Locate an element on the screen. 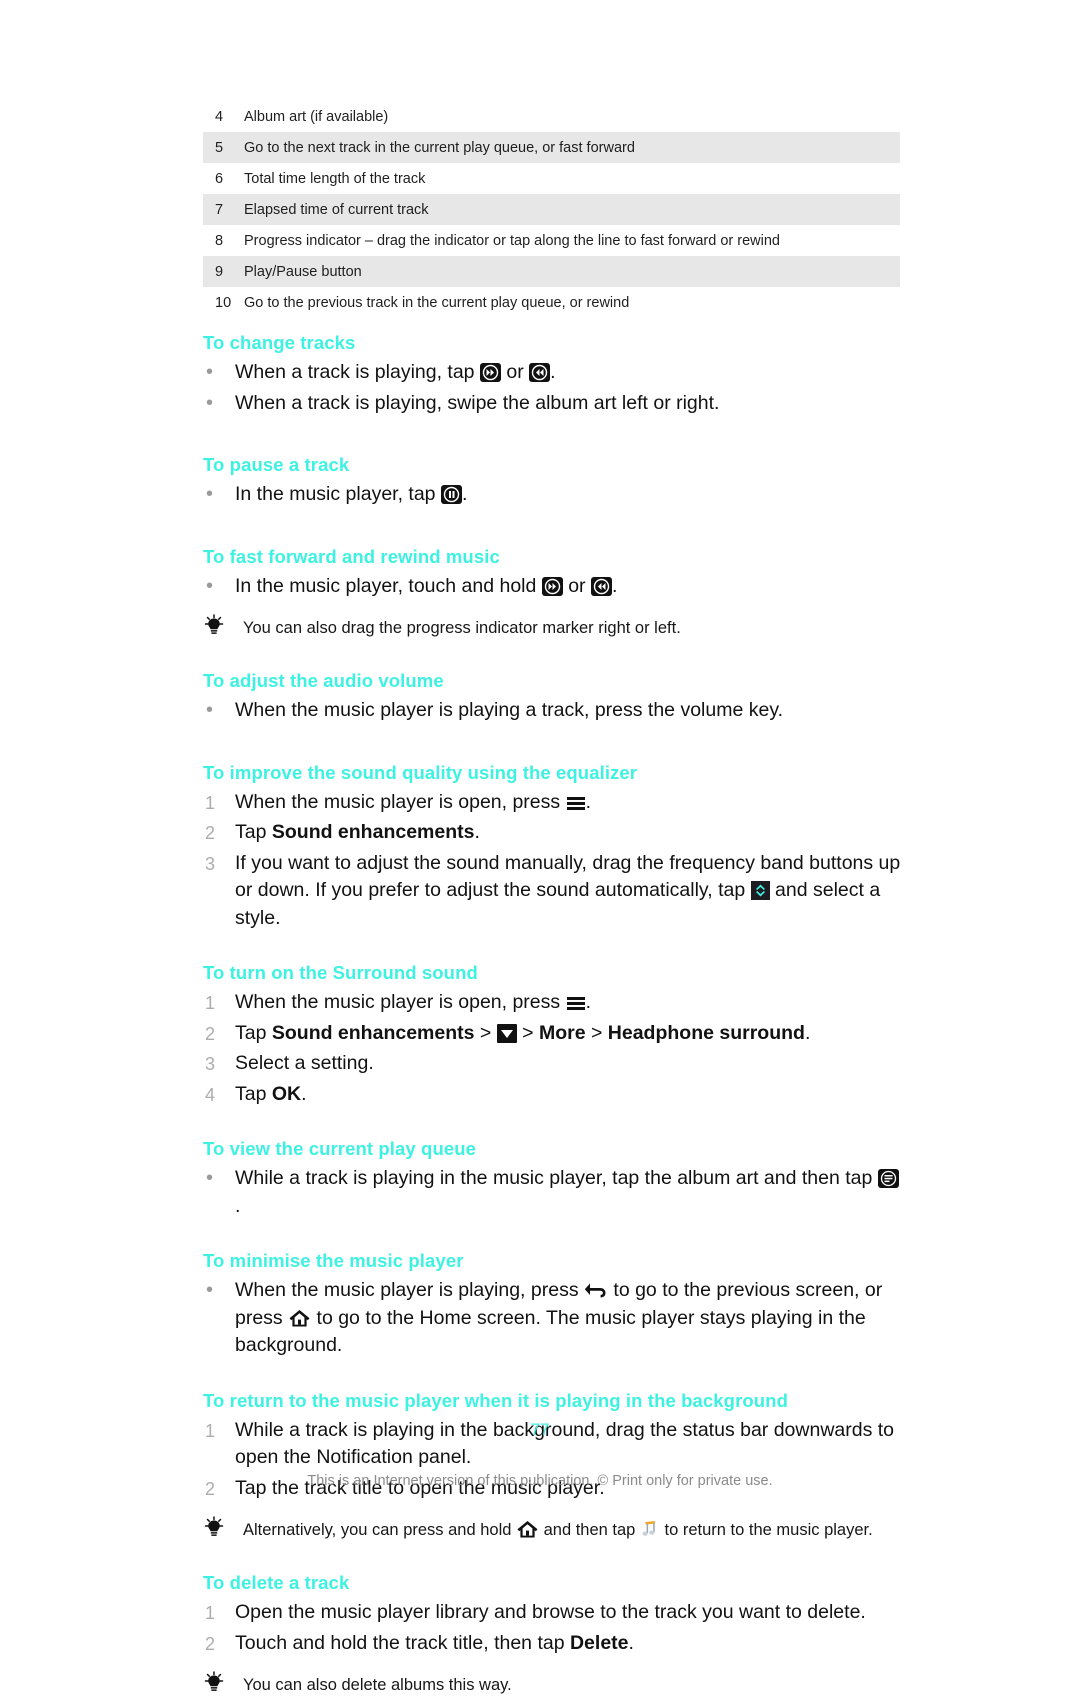 This screenshot has width=1080, height=1701. tip-text-post: to return to the music player. is located at coordinates (766, 1530).